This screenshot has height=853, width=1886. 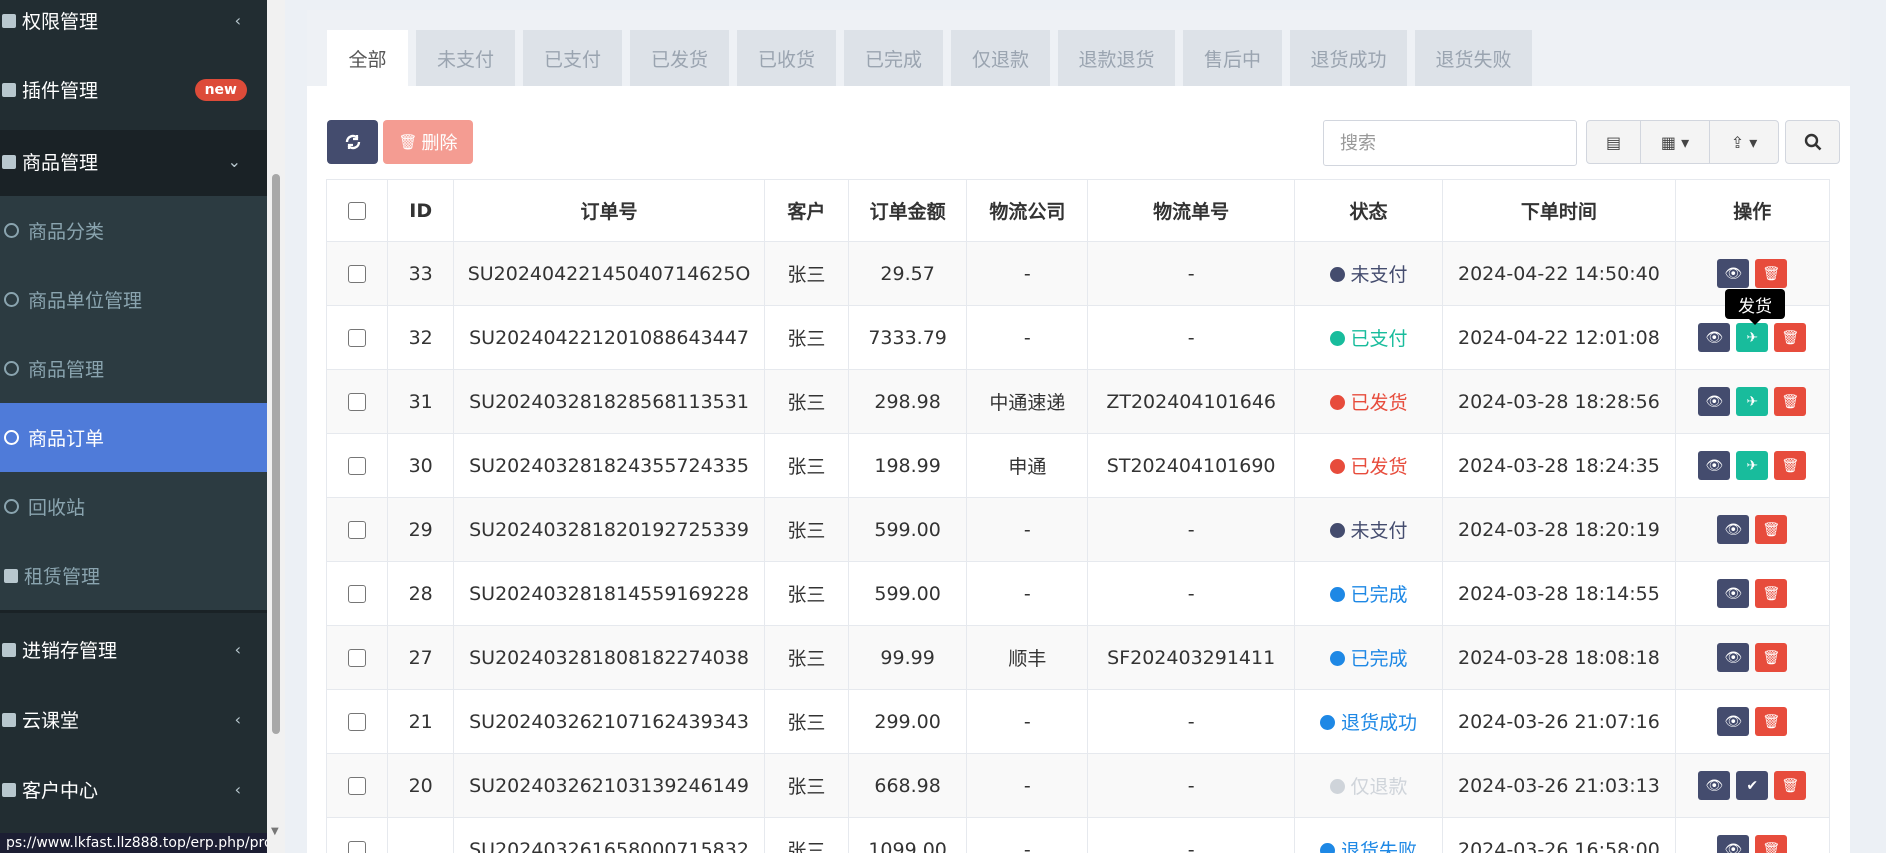 I want to click on tab-after-sale: 售后中, so click(x=1232, y=58).